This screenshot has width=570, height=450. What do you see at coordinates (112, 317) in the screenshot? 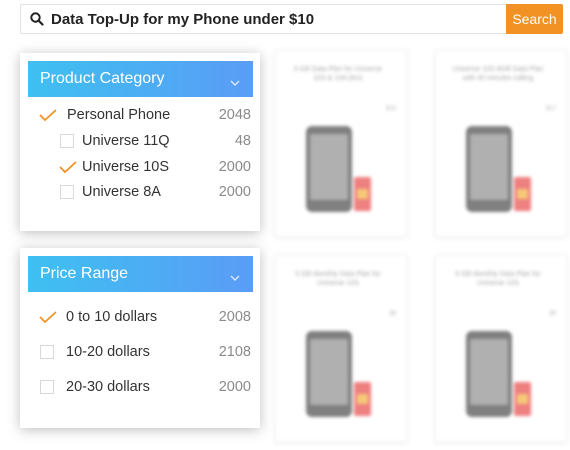
I see `option-label: 0 to 10 dollars` at bounding box center [112, 317].